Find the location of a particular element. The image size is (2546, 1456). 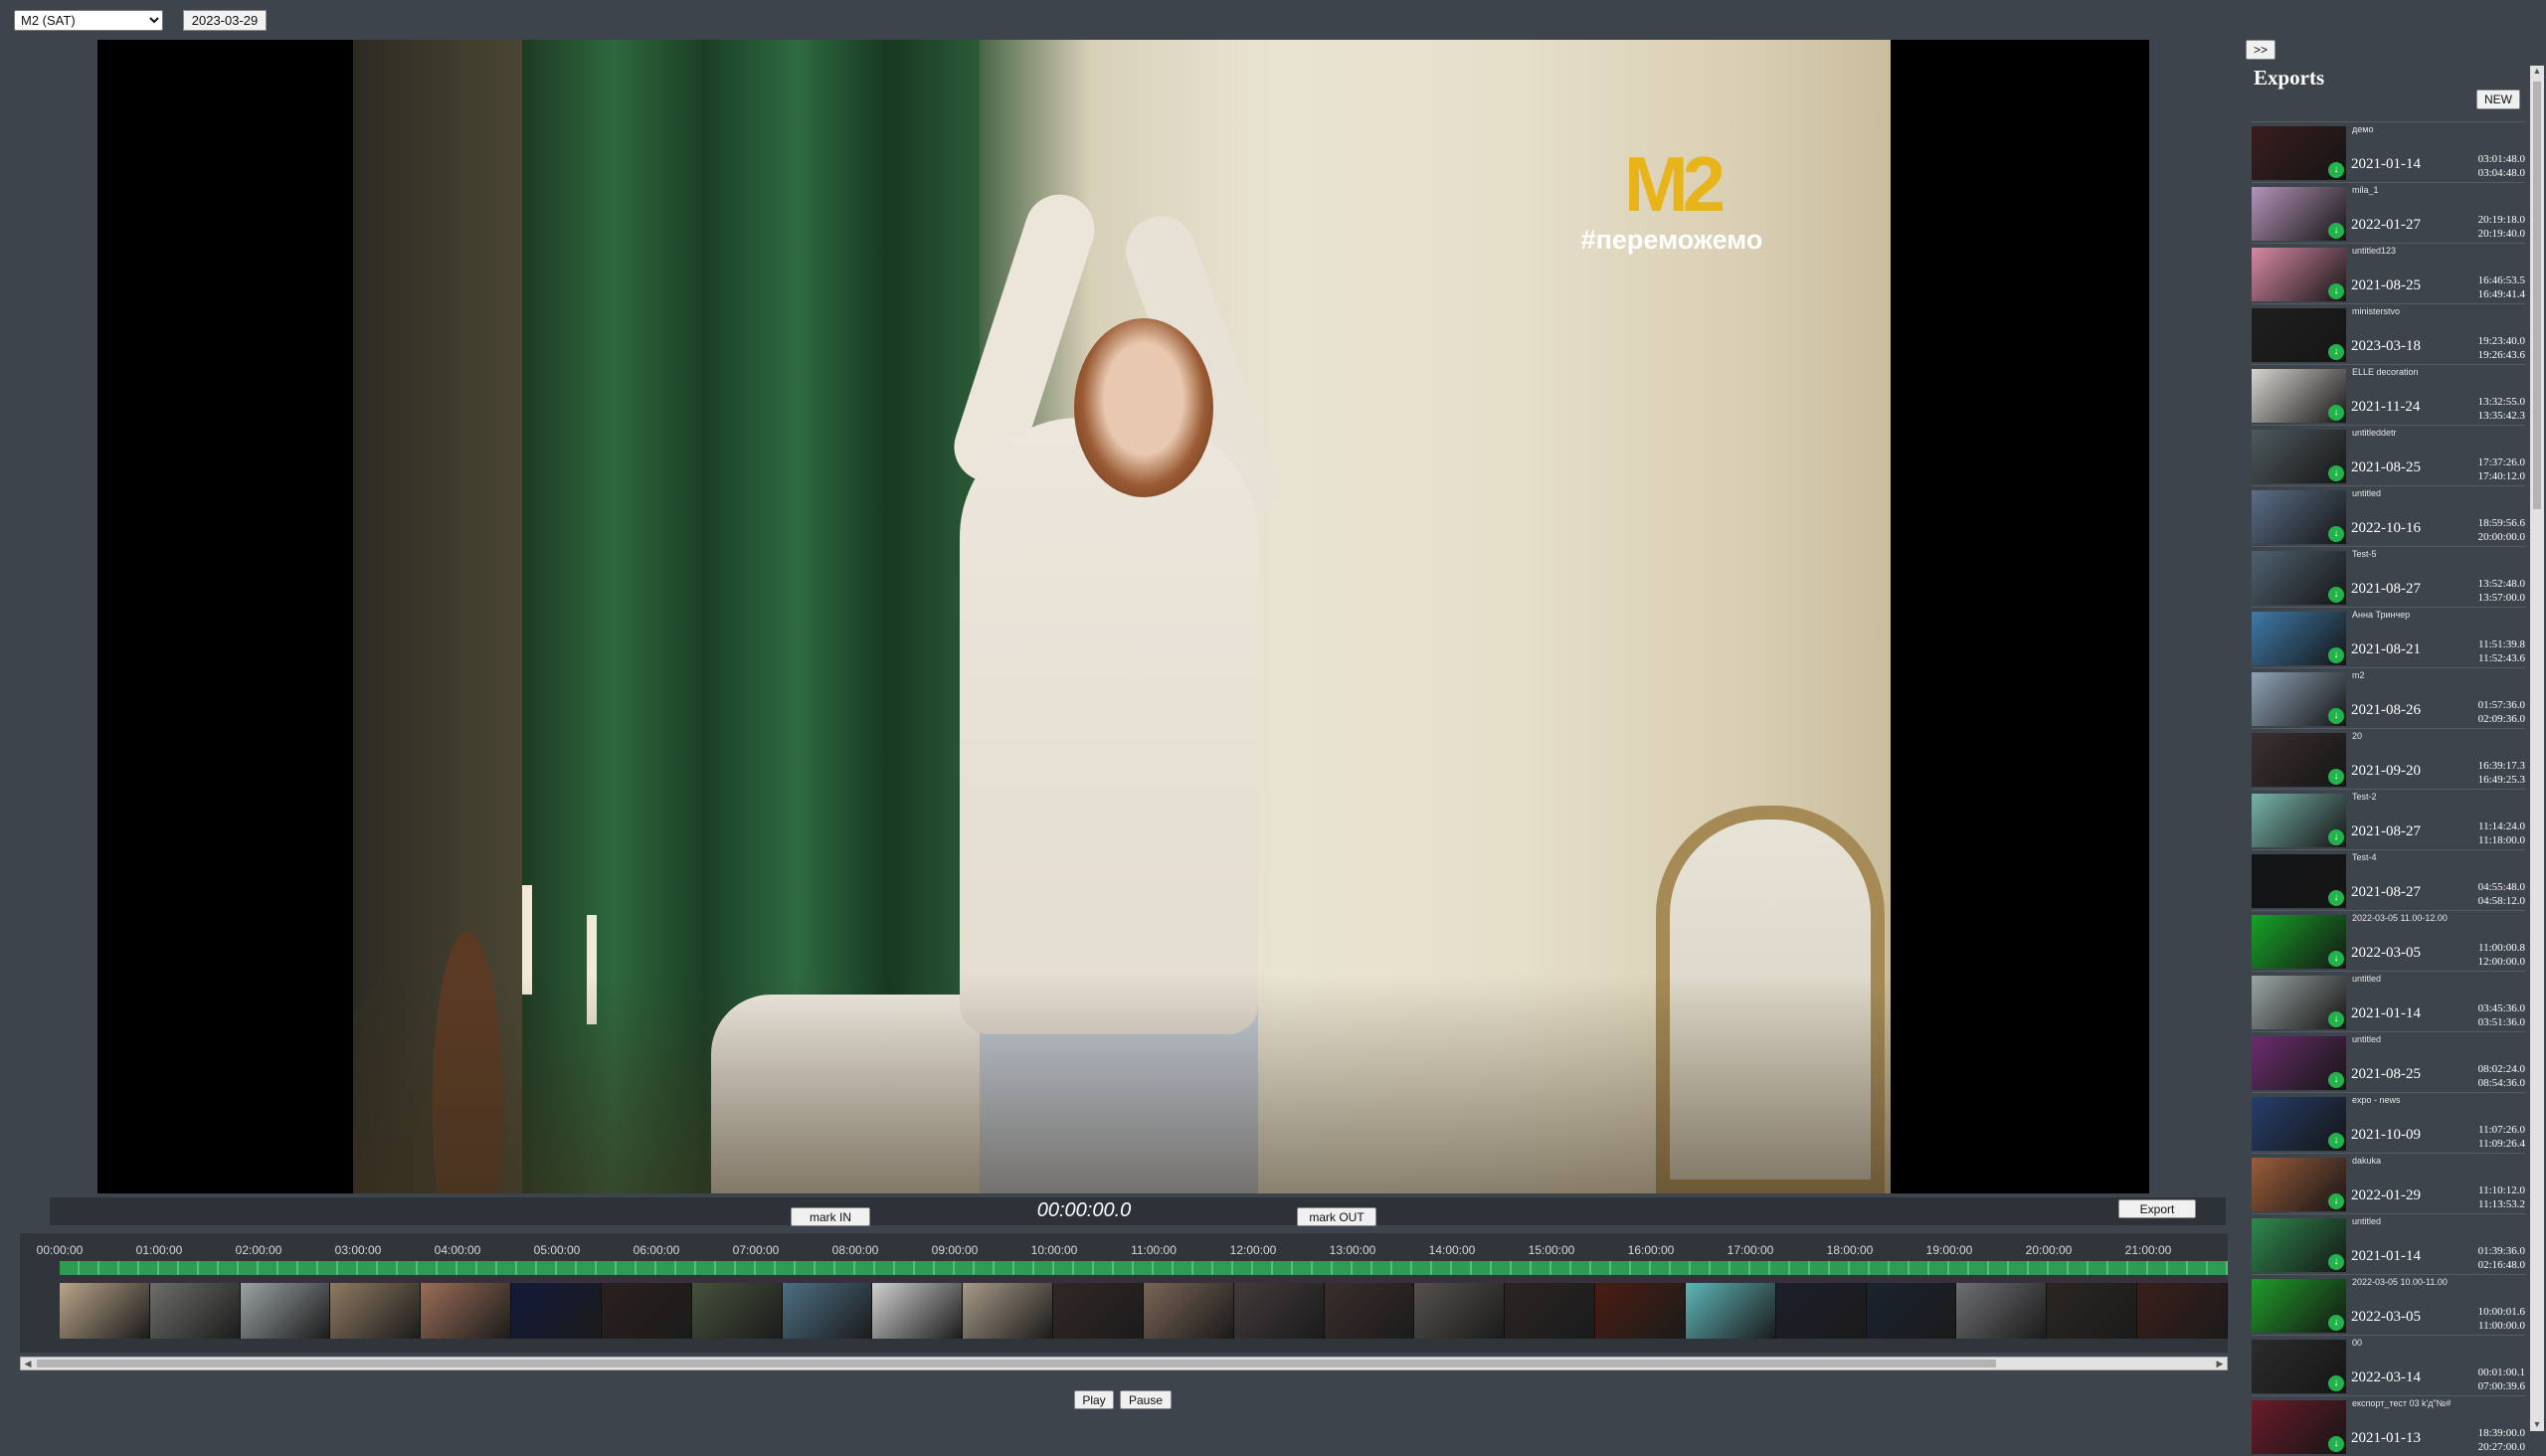

export-item: ↓ демо 2021-01-14 03:01:48.0 03:04:48.0 is located at coordinates (2388, 151).